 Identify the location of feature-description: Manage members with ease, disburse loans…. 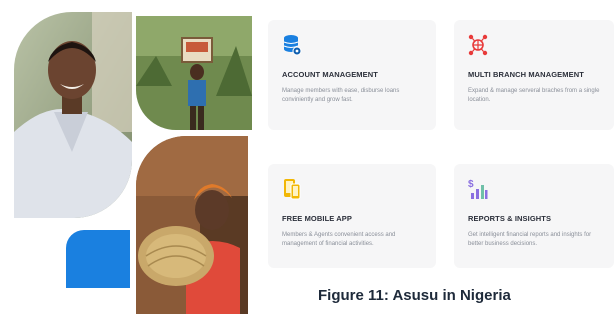
(341, 95).